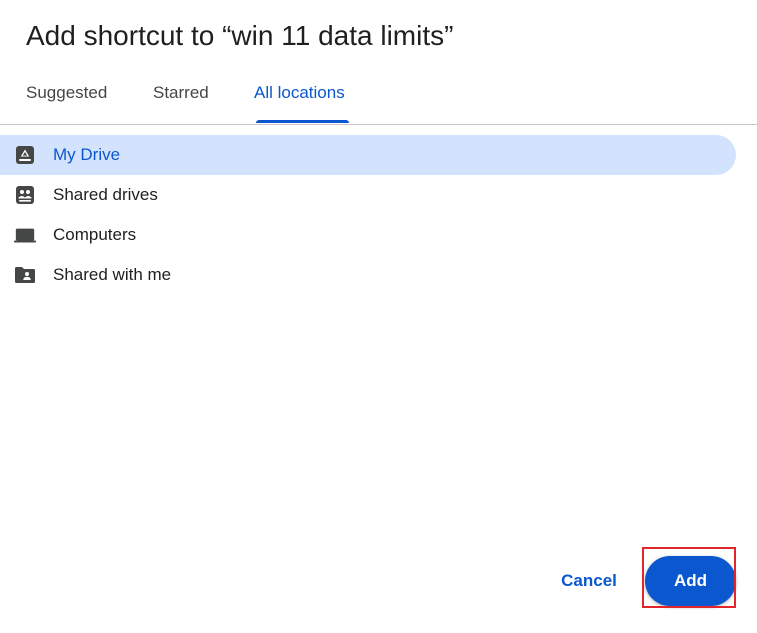 Image resolution: width=757 pixels, height=633 pixels. I want to click on location-tabs: Suggested Starred All locations, so click(378, 98).